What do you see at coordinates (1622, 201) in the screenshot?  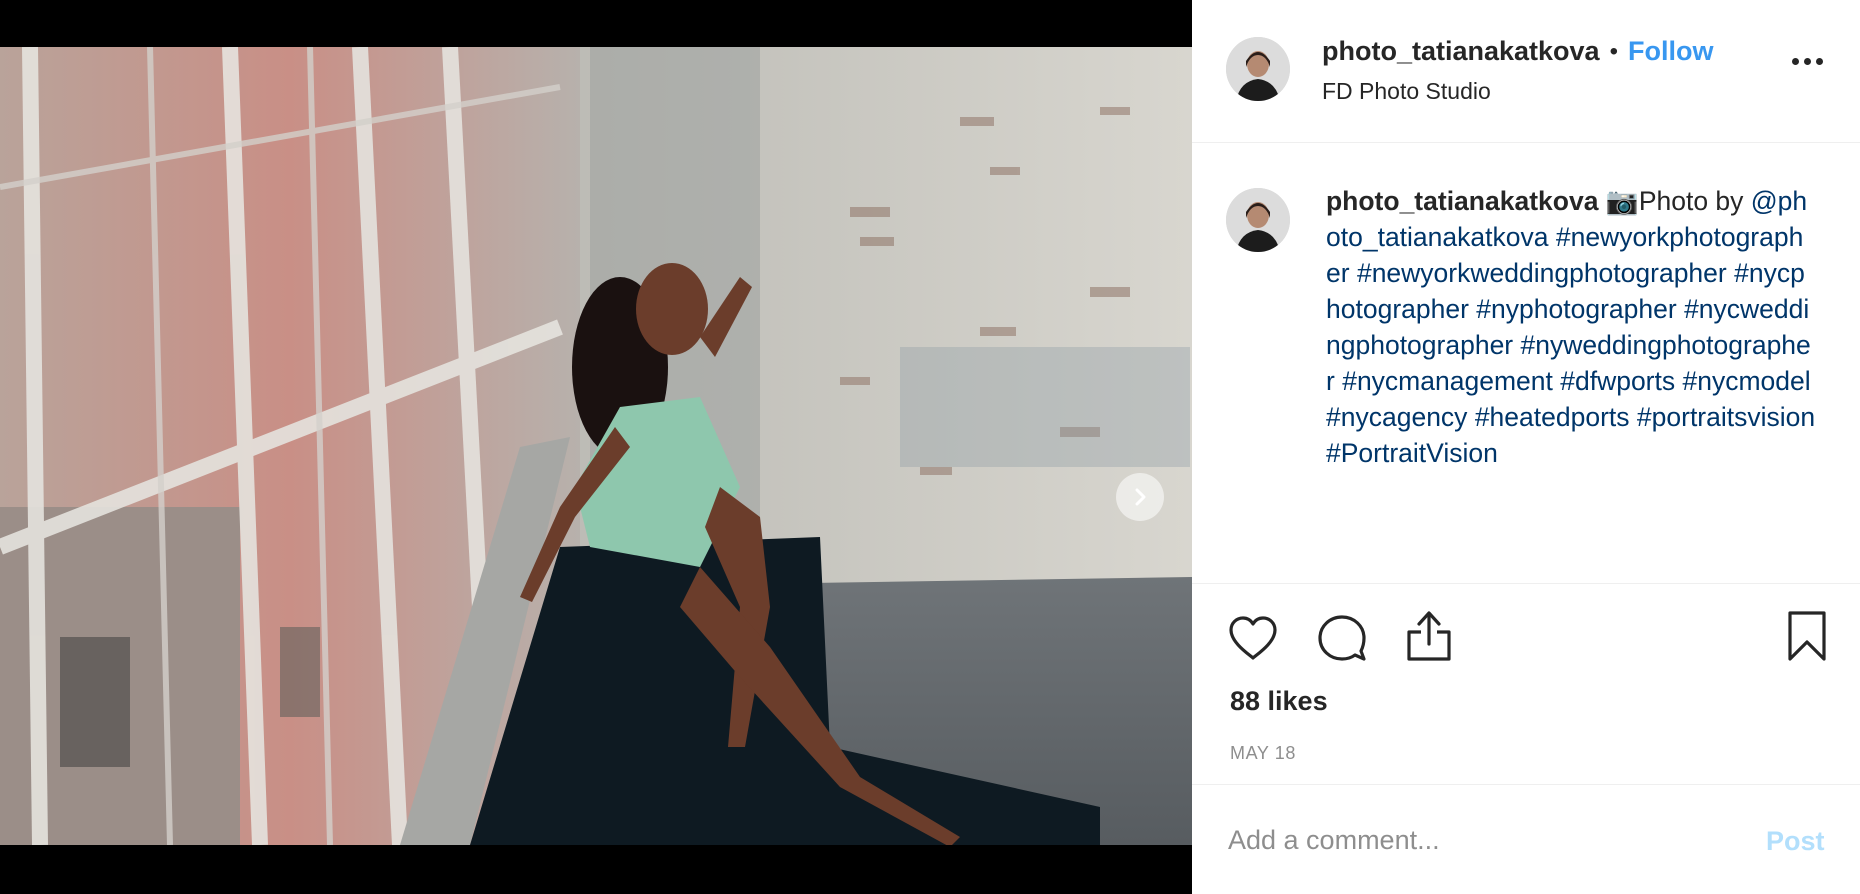 I see `camera-emoji: 📷` at bounding box center [1622, 201].